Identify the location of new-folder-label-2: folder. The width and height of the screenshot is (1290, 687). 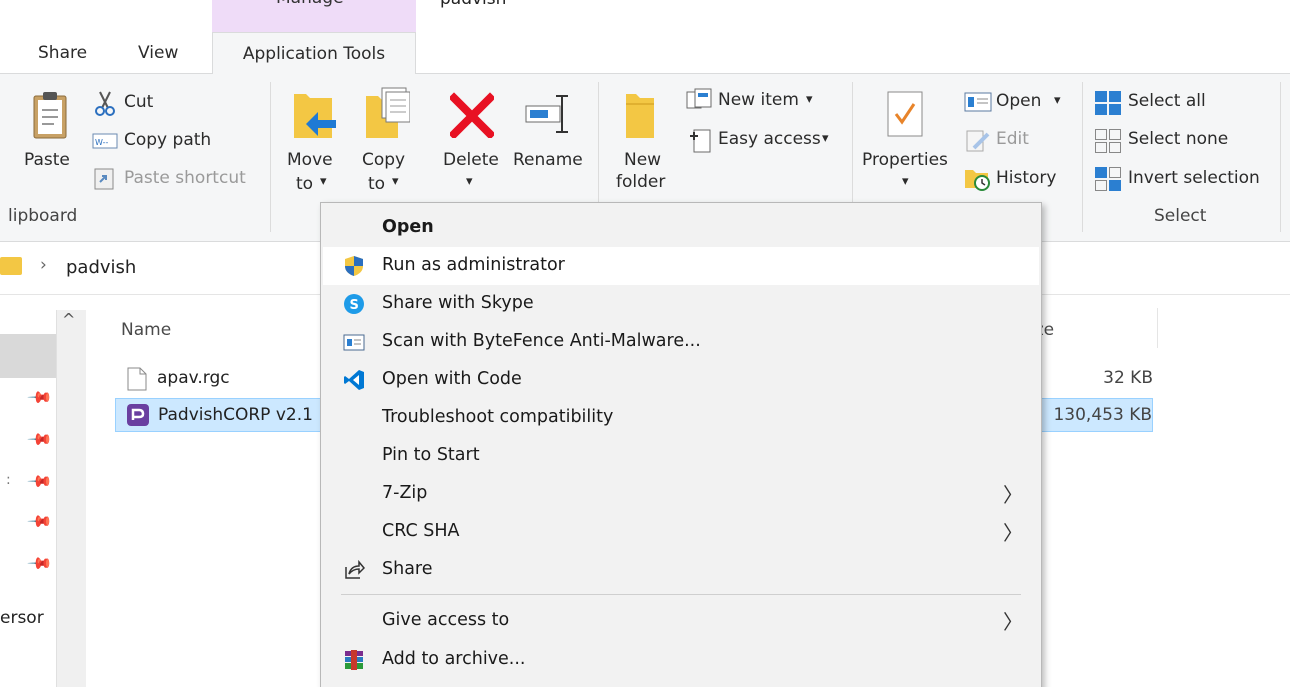
(641, 182).